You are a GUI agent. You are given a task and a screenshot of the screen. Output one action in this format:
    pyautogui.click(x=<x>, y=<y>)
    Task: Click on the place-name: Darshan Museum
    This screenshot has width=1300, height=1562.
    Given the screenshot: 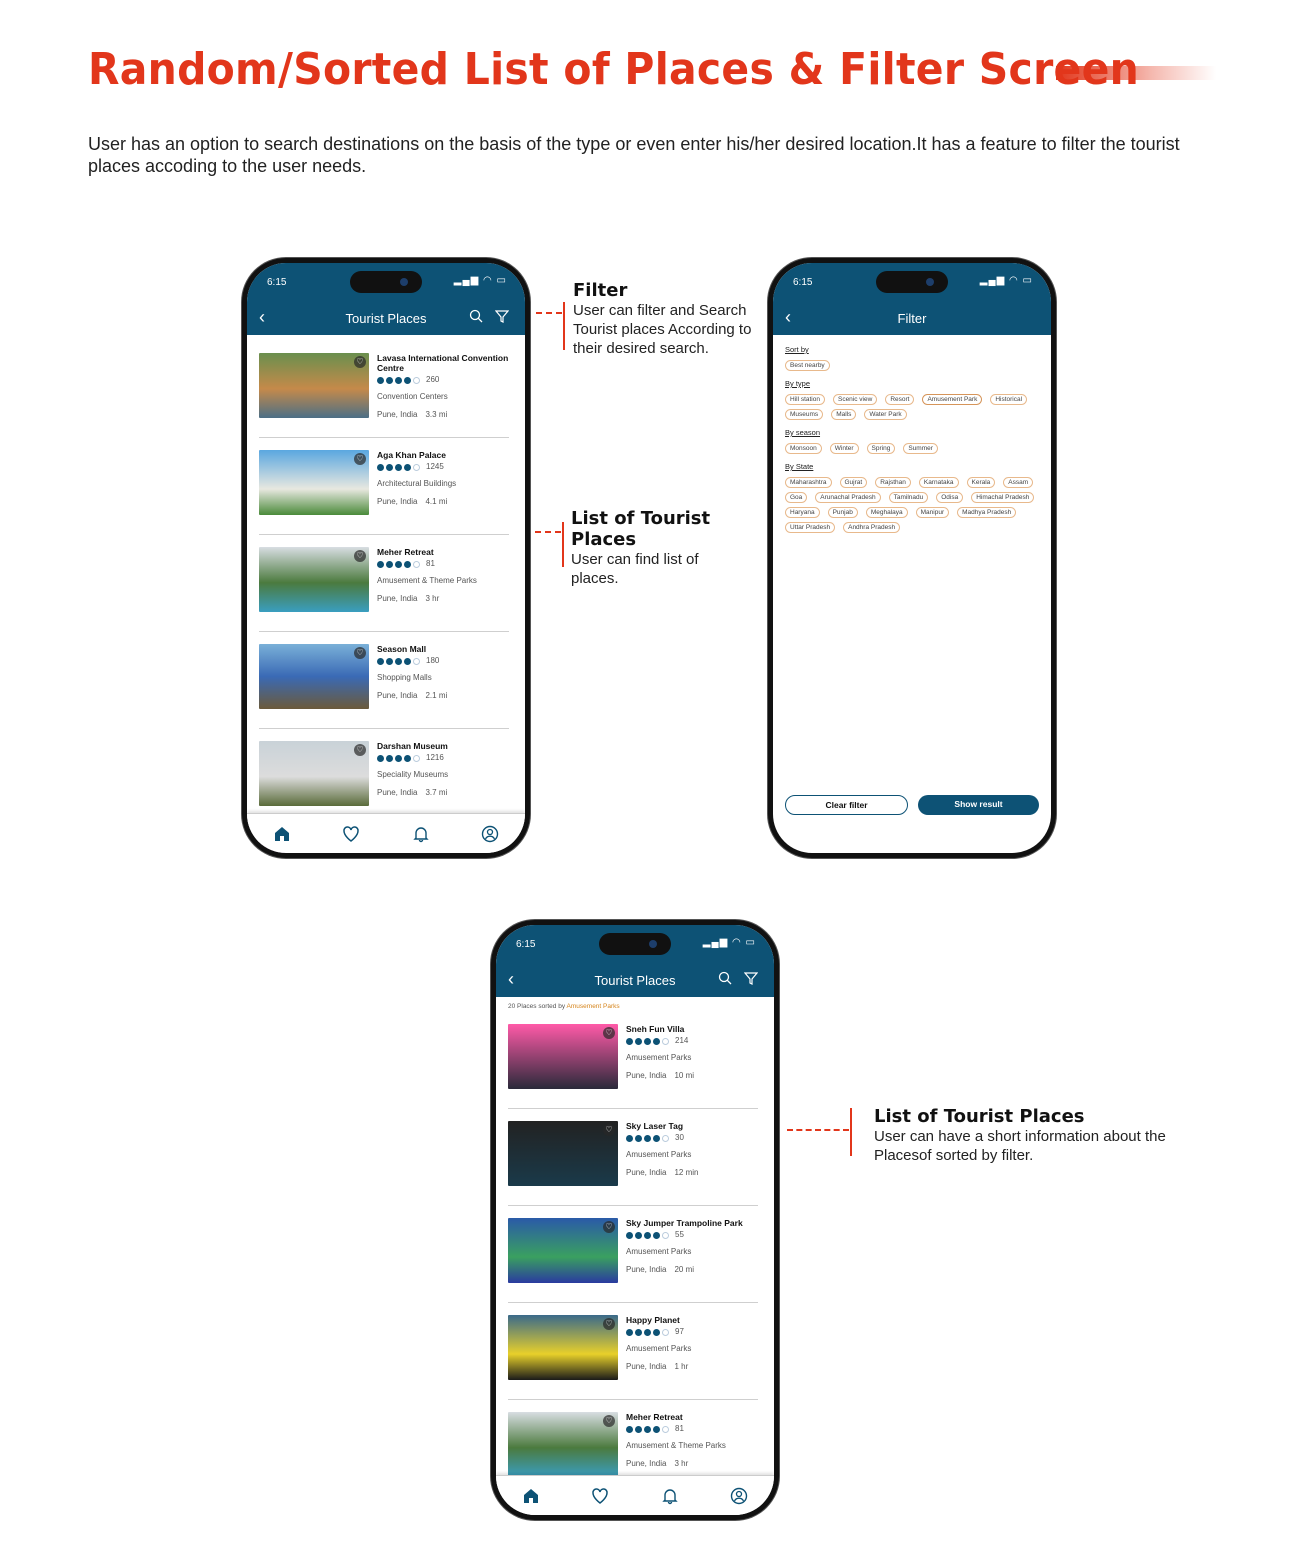 What is the action you would take?
    pyautogui.click(x=412, y=746)
    